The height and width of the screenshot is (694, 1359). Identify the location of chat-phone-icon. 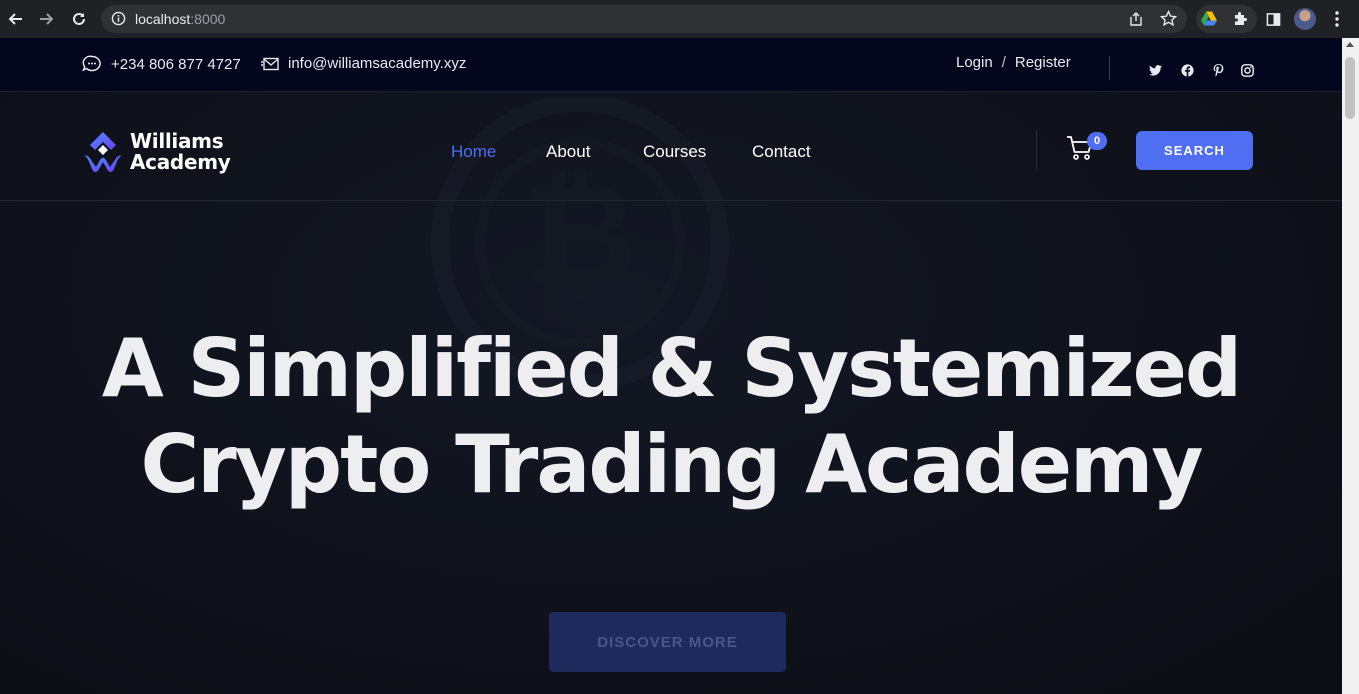
(91, 63).